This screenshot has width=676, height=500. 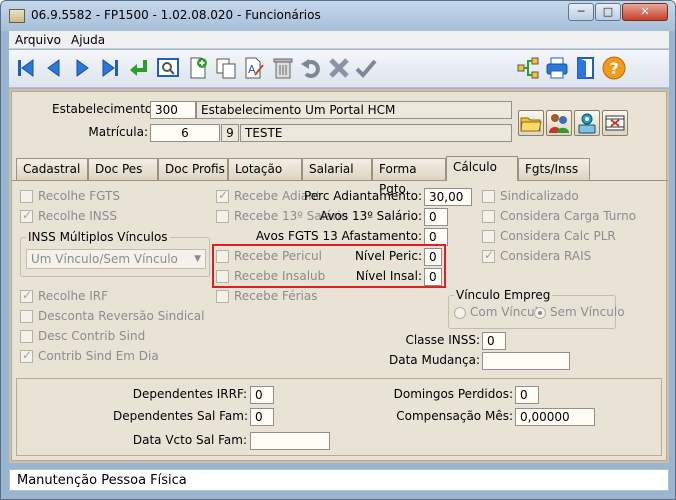 What do you see at coordinates (528, 68) in the screenshot?
I see `tree-structure-icon` at bounding box center [528, 68].